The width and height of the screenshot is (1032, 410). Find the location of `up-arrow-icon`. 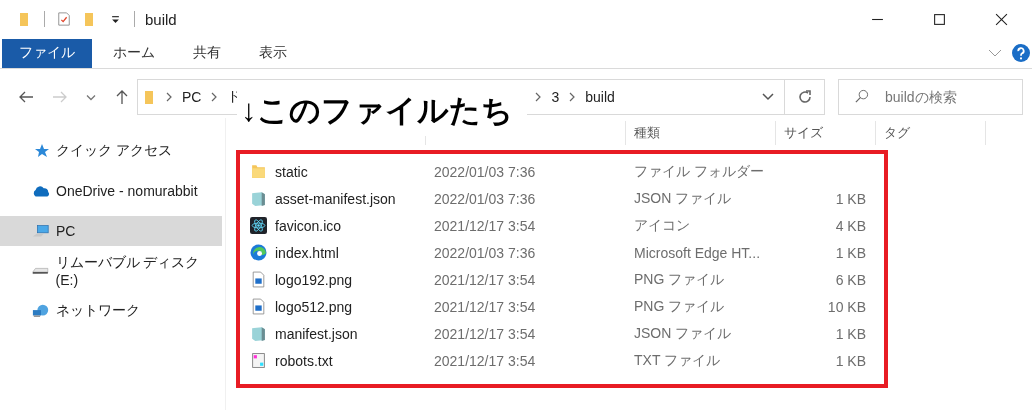

up-arrow-icon is located at coordinates (122, 97).